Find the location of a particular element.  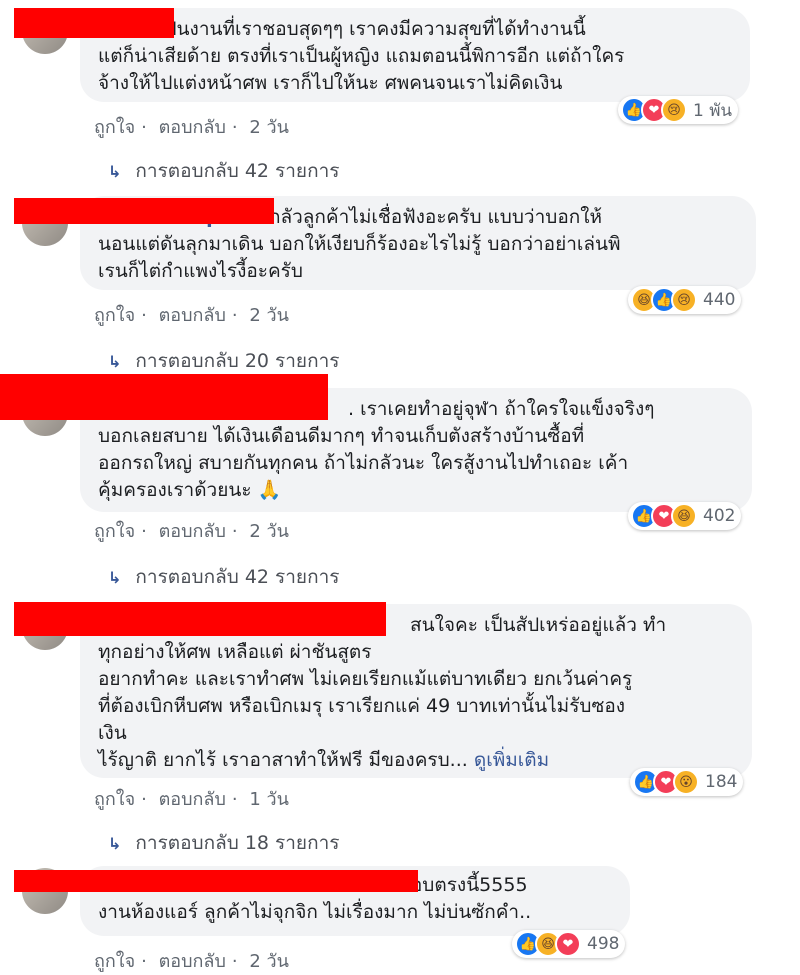

reaction-summary: 👍 ❤ 😢 1 พัน is located at coordinates (678, 110).